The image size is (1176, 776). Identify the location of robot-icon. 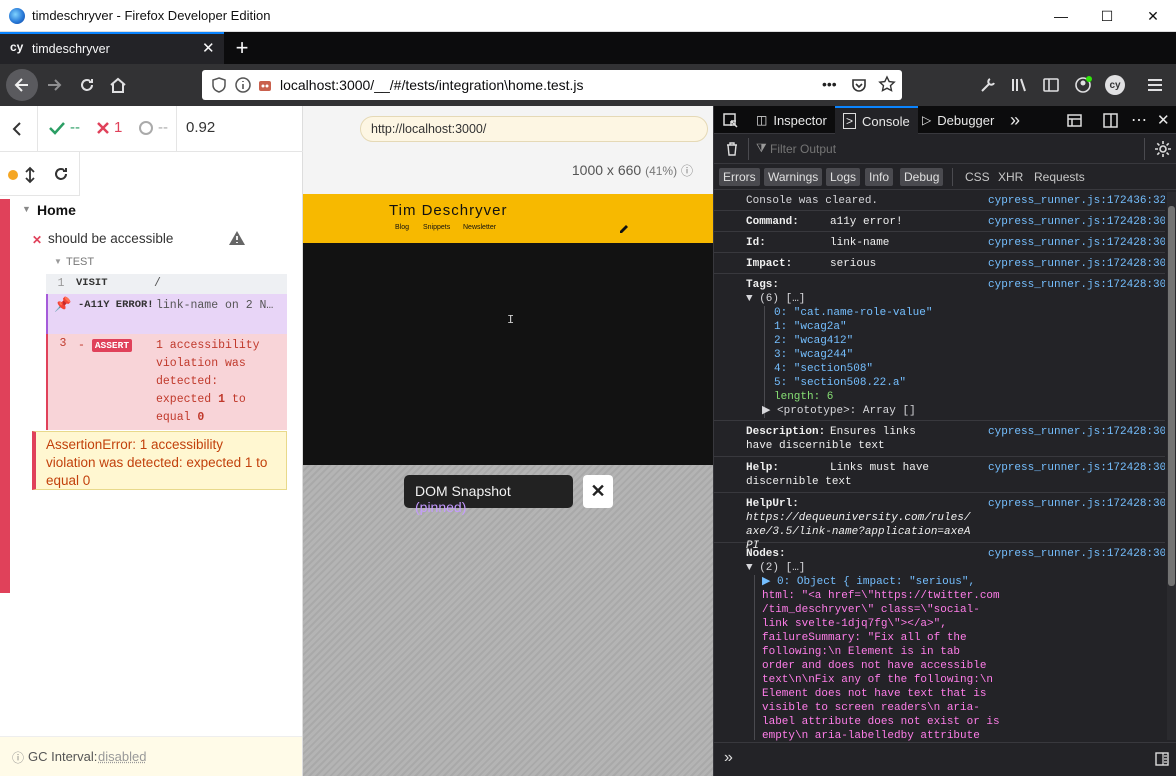
(265, 85).